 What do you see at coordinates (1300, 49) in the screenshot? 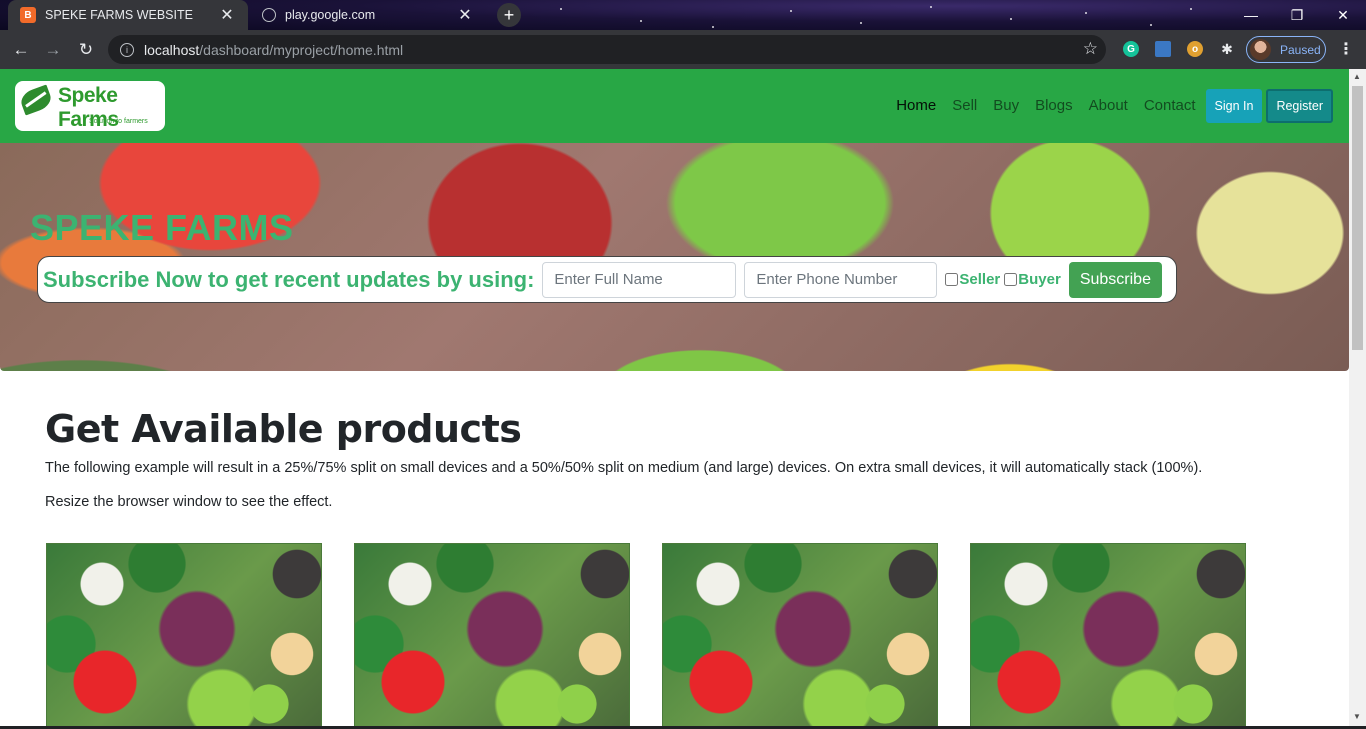
I see `profile-status: Paused` at bounding box center [1300, 49].